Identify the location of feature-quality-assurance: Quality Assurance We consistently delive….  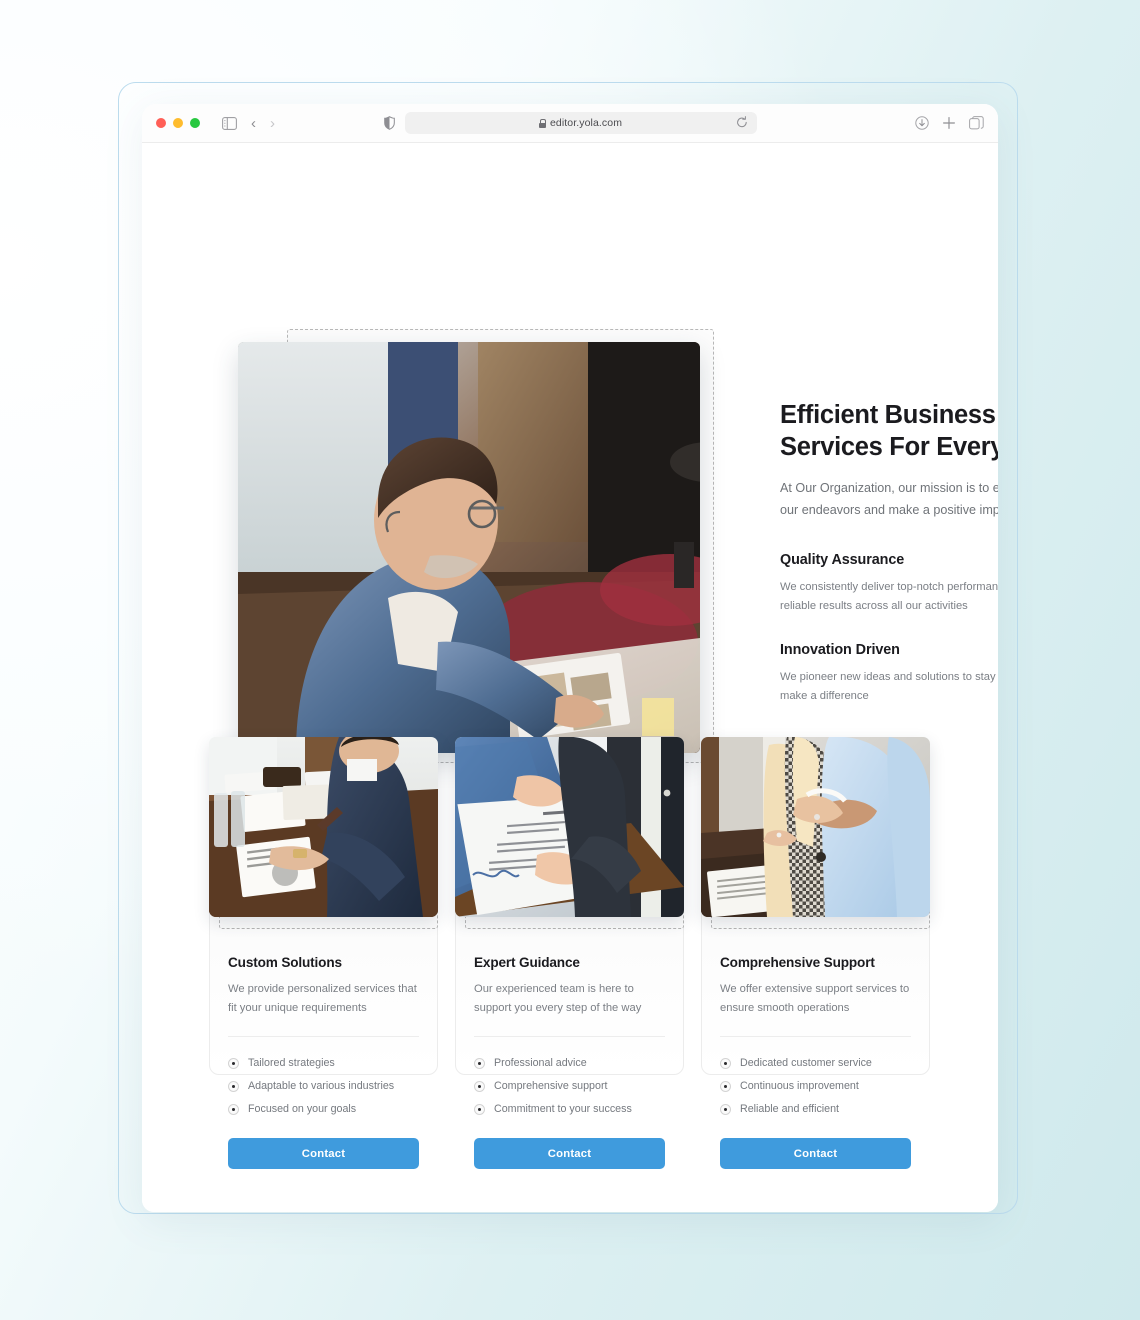
(889, 584).